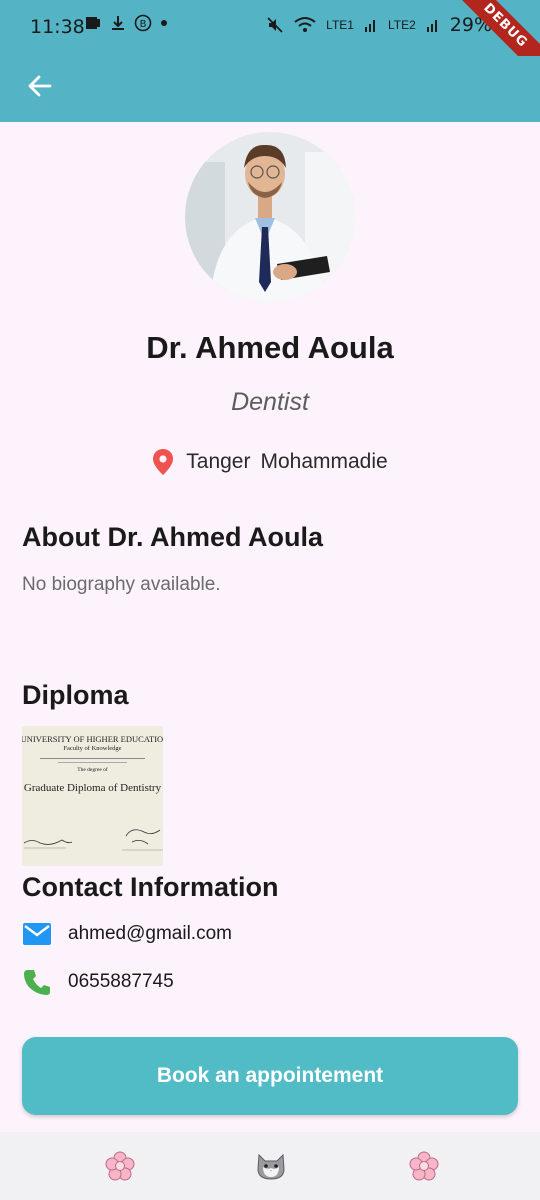  What do you see at coordinates (164, 23) in the screenshot?
I see `dot-icon` at bounding box center [164, 23].